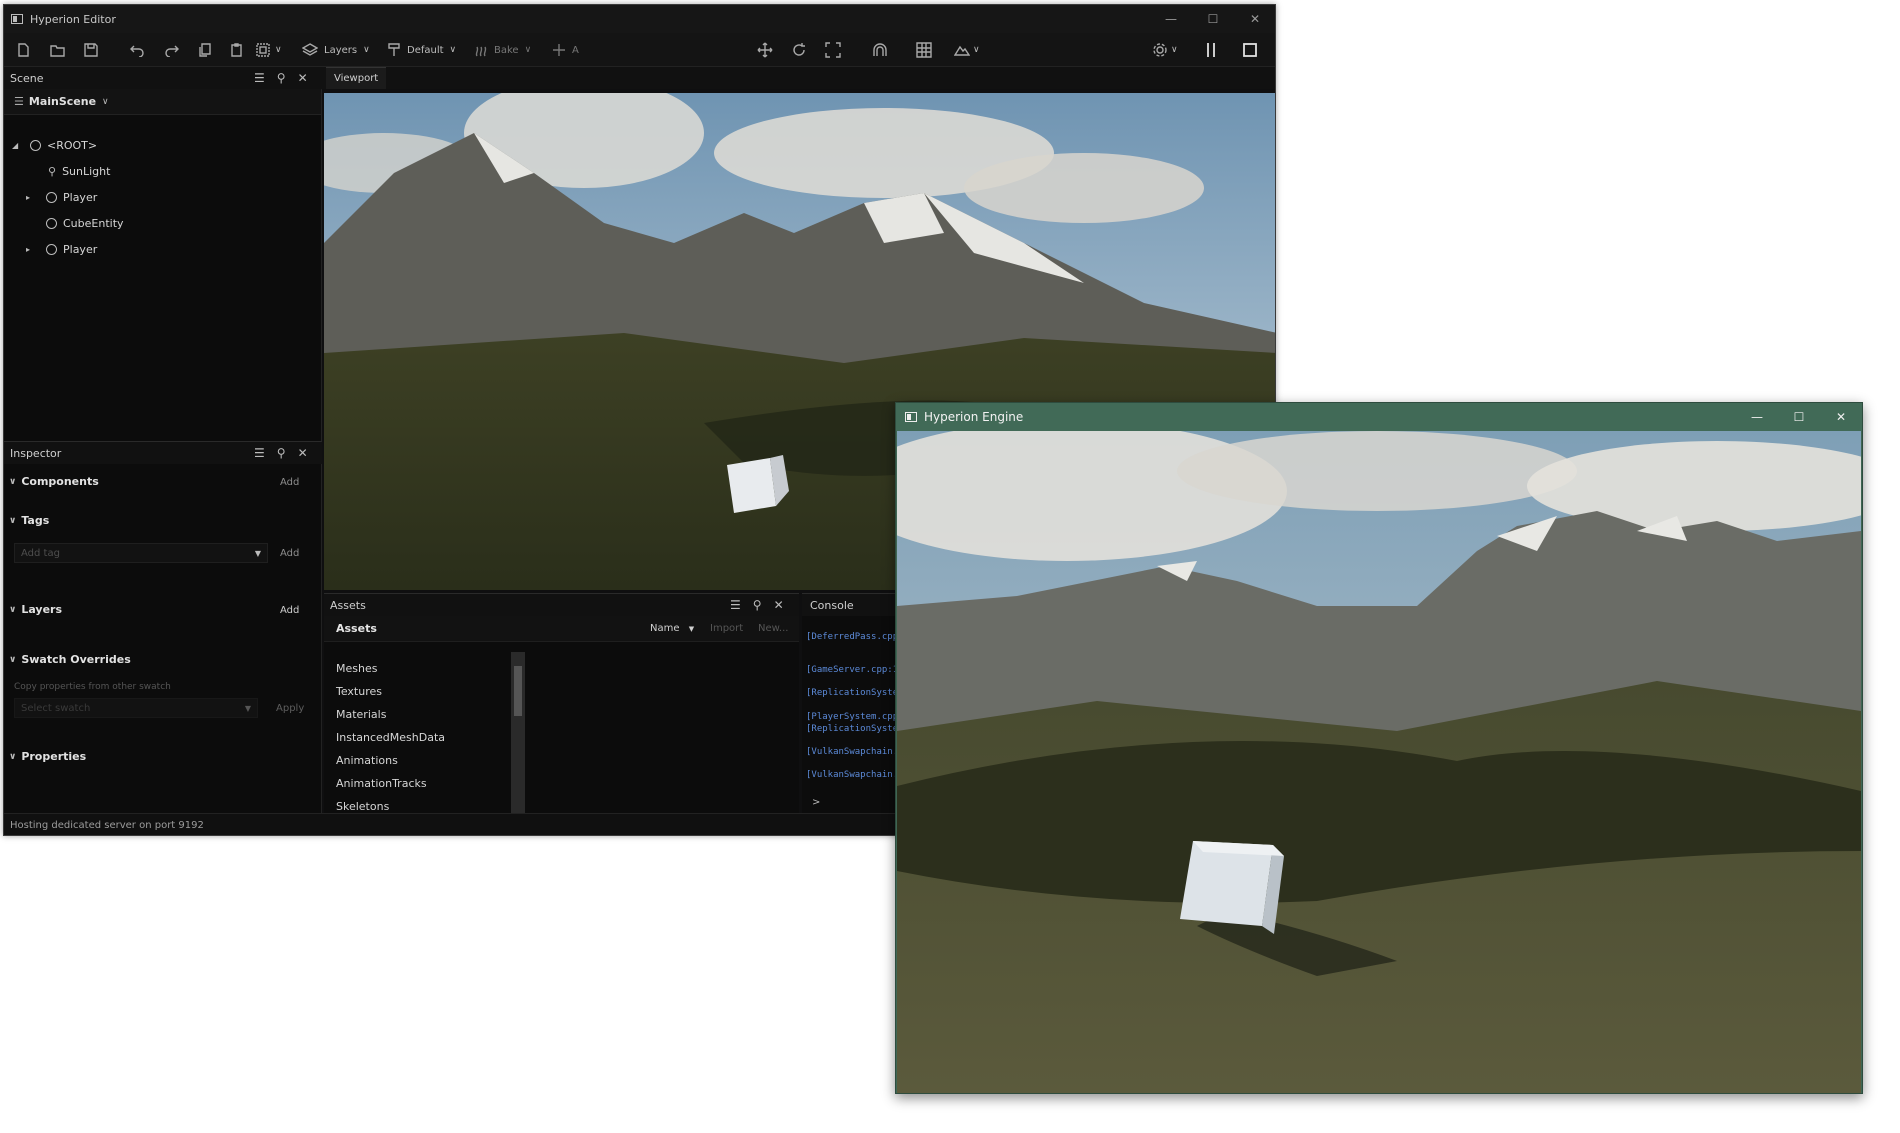 Image resolution: width=1900 pixels, height=1133 pixels. I want to click on swatch-select: Select swatch ▼, so click(136, 708).